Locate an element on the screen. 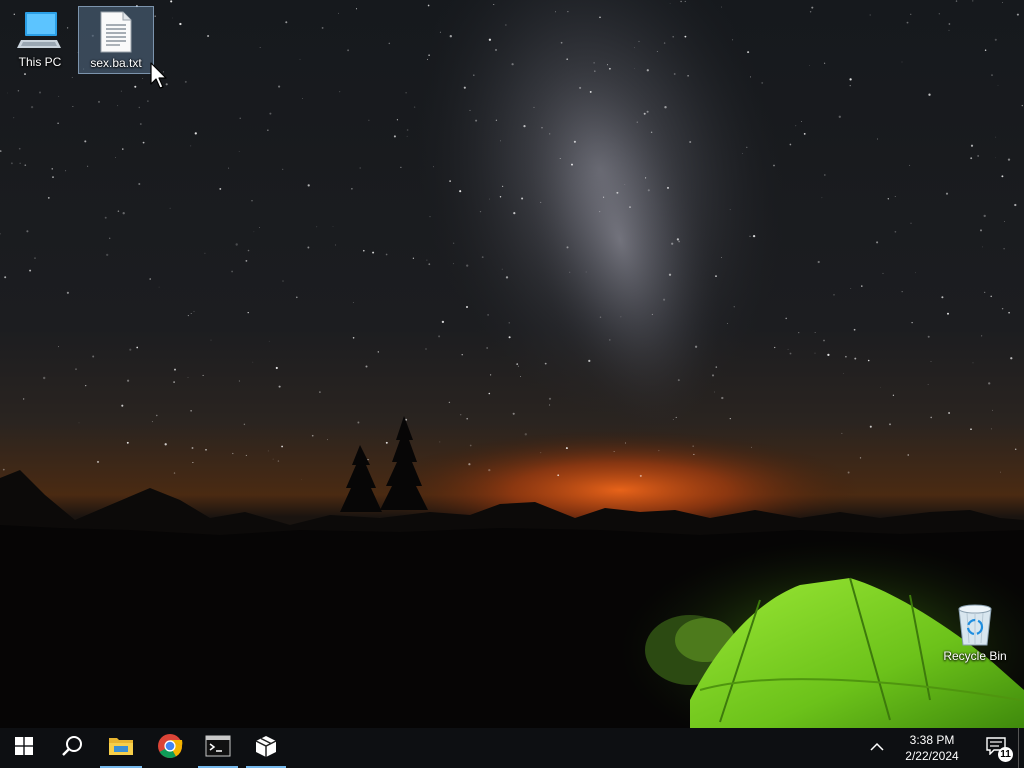 The image size is (1024, 768). notification-center-button: 11 is located at coordinates (996, 748).